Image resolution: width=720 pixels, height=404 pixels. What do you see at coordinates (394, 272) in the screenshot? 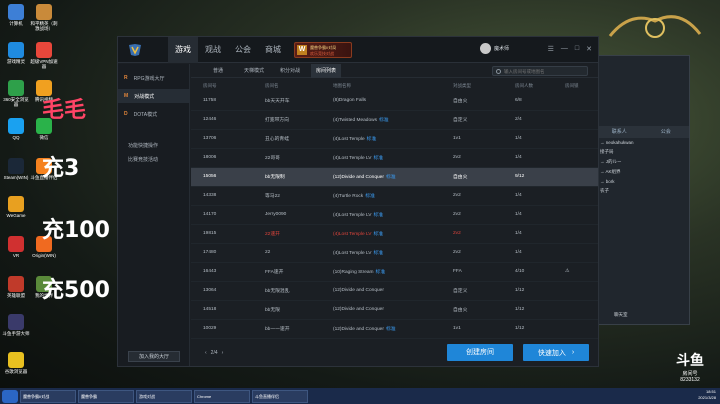
I see `table-row: 16443 FFA速开 (10)Raging Stream 标准 FFA 4/10 ⚠` at bounding box center [394, 272].